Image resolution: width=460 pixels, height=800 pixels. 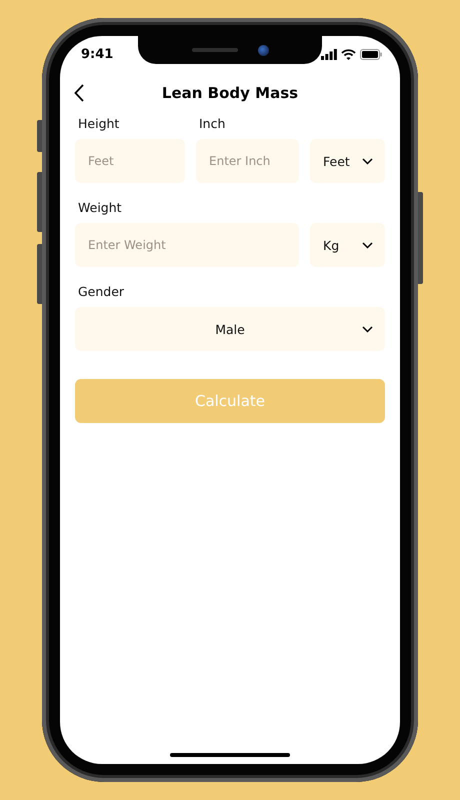 What do you see at coordinates (212, 123) in the screenshot?
I see `inch-label: Inch` at bounding box center [212, 123].